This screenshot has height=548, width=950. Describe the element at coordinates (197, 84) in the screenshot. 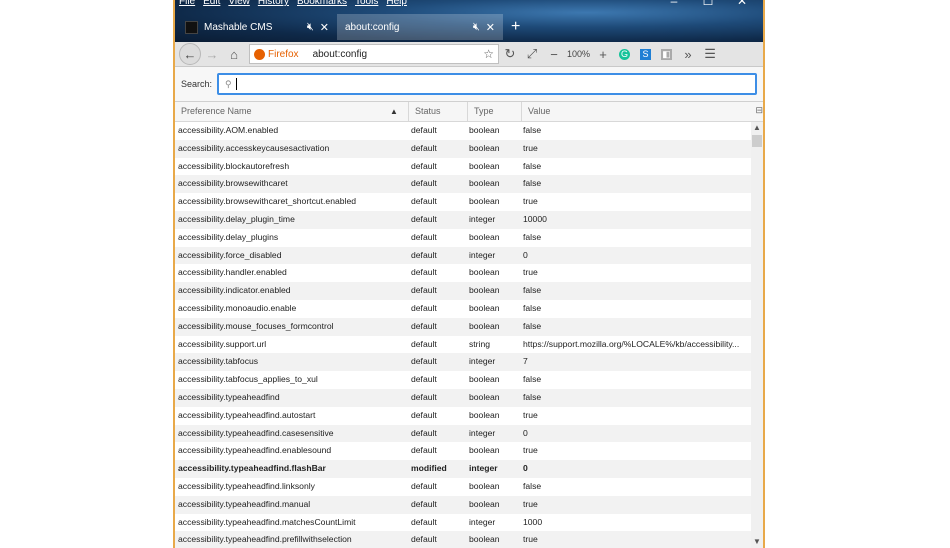

I see `search-label: Search:` at that location.